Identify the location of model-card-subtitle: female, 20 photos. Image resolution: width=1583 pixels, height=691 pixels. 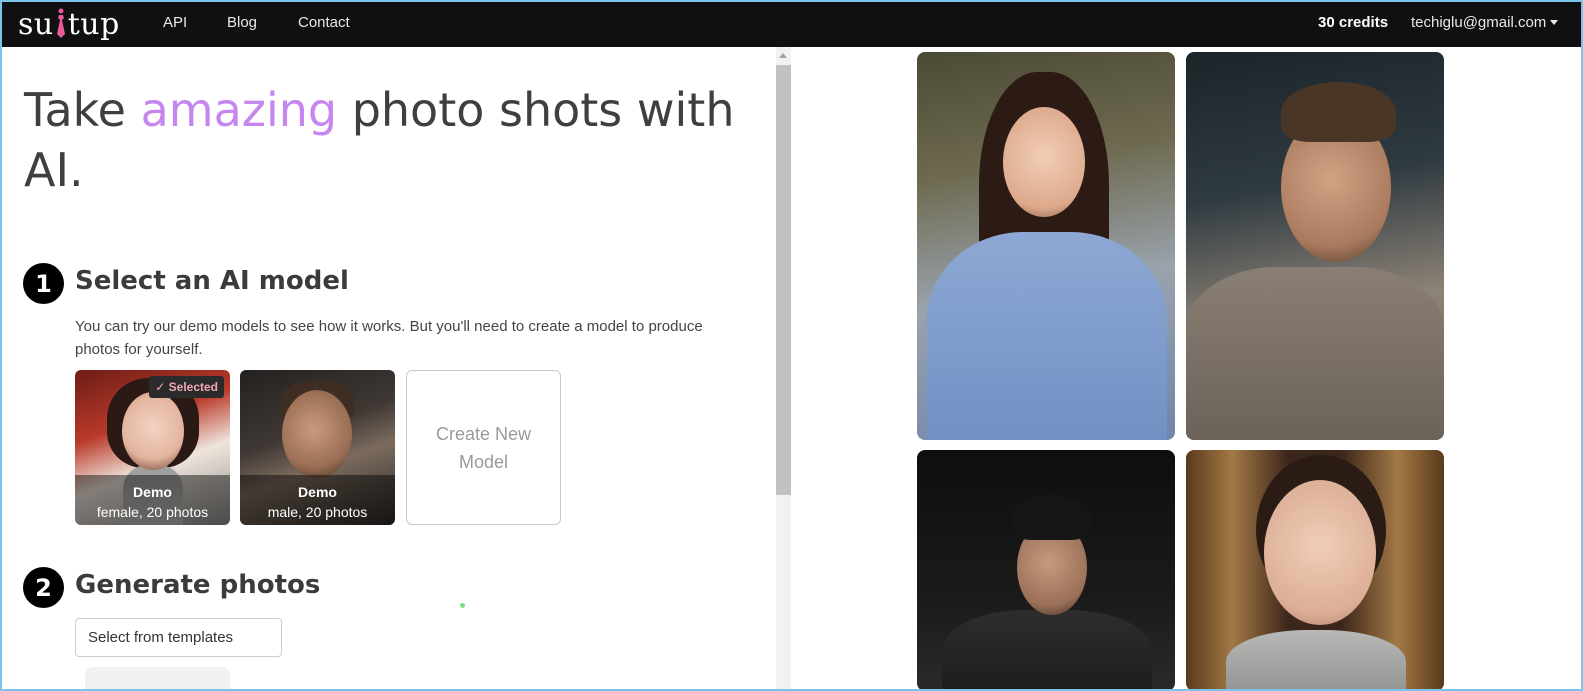
(152, 512).